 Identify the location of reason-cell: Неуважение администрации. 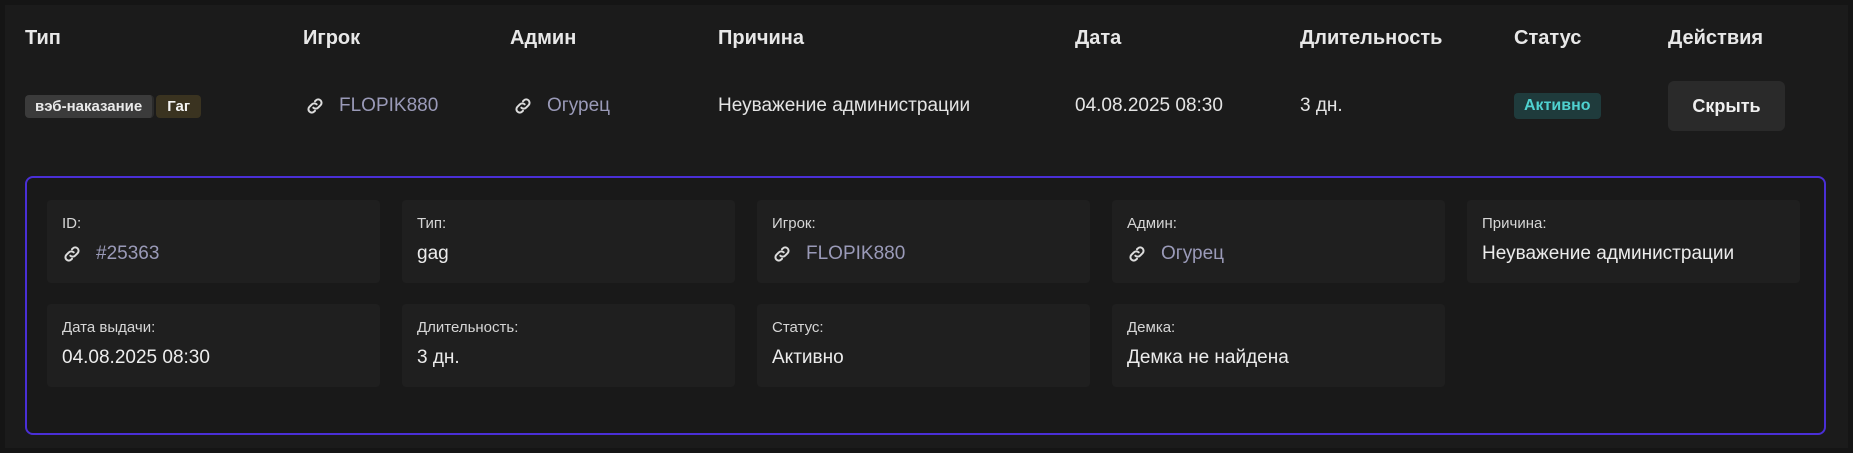
(844, 105).